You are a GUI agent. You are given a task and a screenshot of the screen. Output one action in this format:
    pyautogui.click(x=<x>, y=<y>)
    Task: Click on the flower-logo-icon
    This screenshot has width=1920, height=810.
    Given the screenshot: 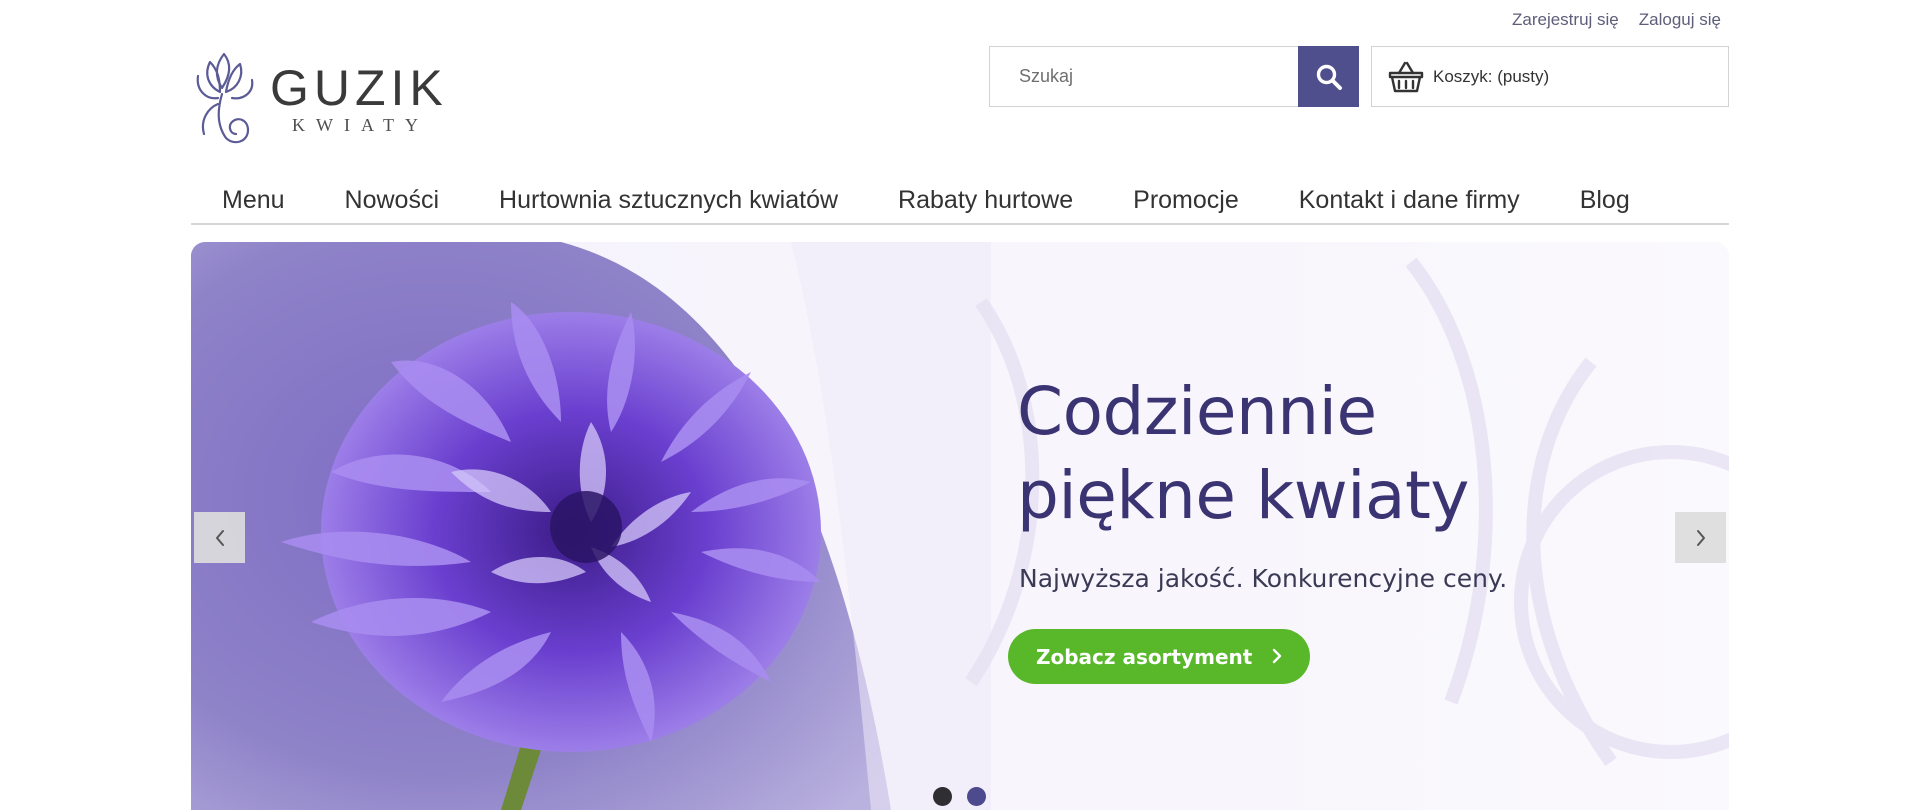 What is the action you would take?
    pyautogui.click(x=225, y=98)
    